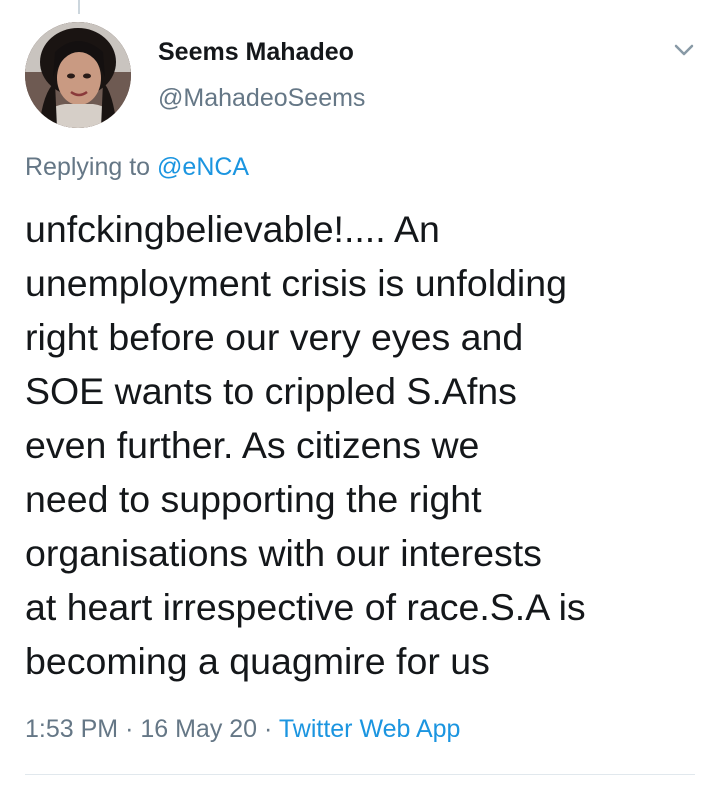  I want to click on tweet-metadata: 1:53 PM · 16 May 20 · Twitter Web App, so click(242, 729).